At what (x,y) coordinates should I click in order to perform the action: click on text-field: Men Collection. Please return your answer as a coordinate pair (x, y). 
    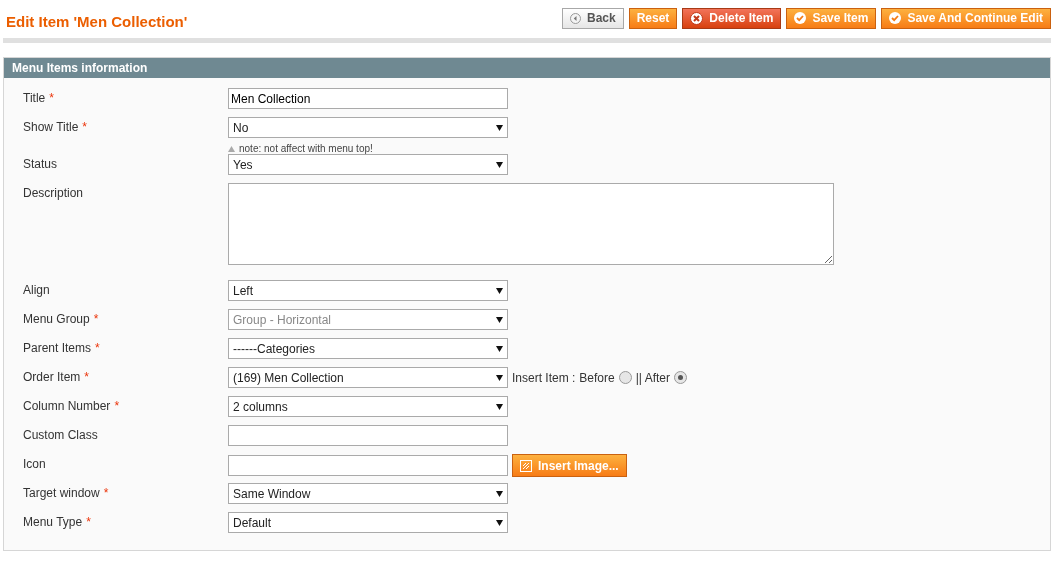
    Looking at the image, I should click on (368, 98).